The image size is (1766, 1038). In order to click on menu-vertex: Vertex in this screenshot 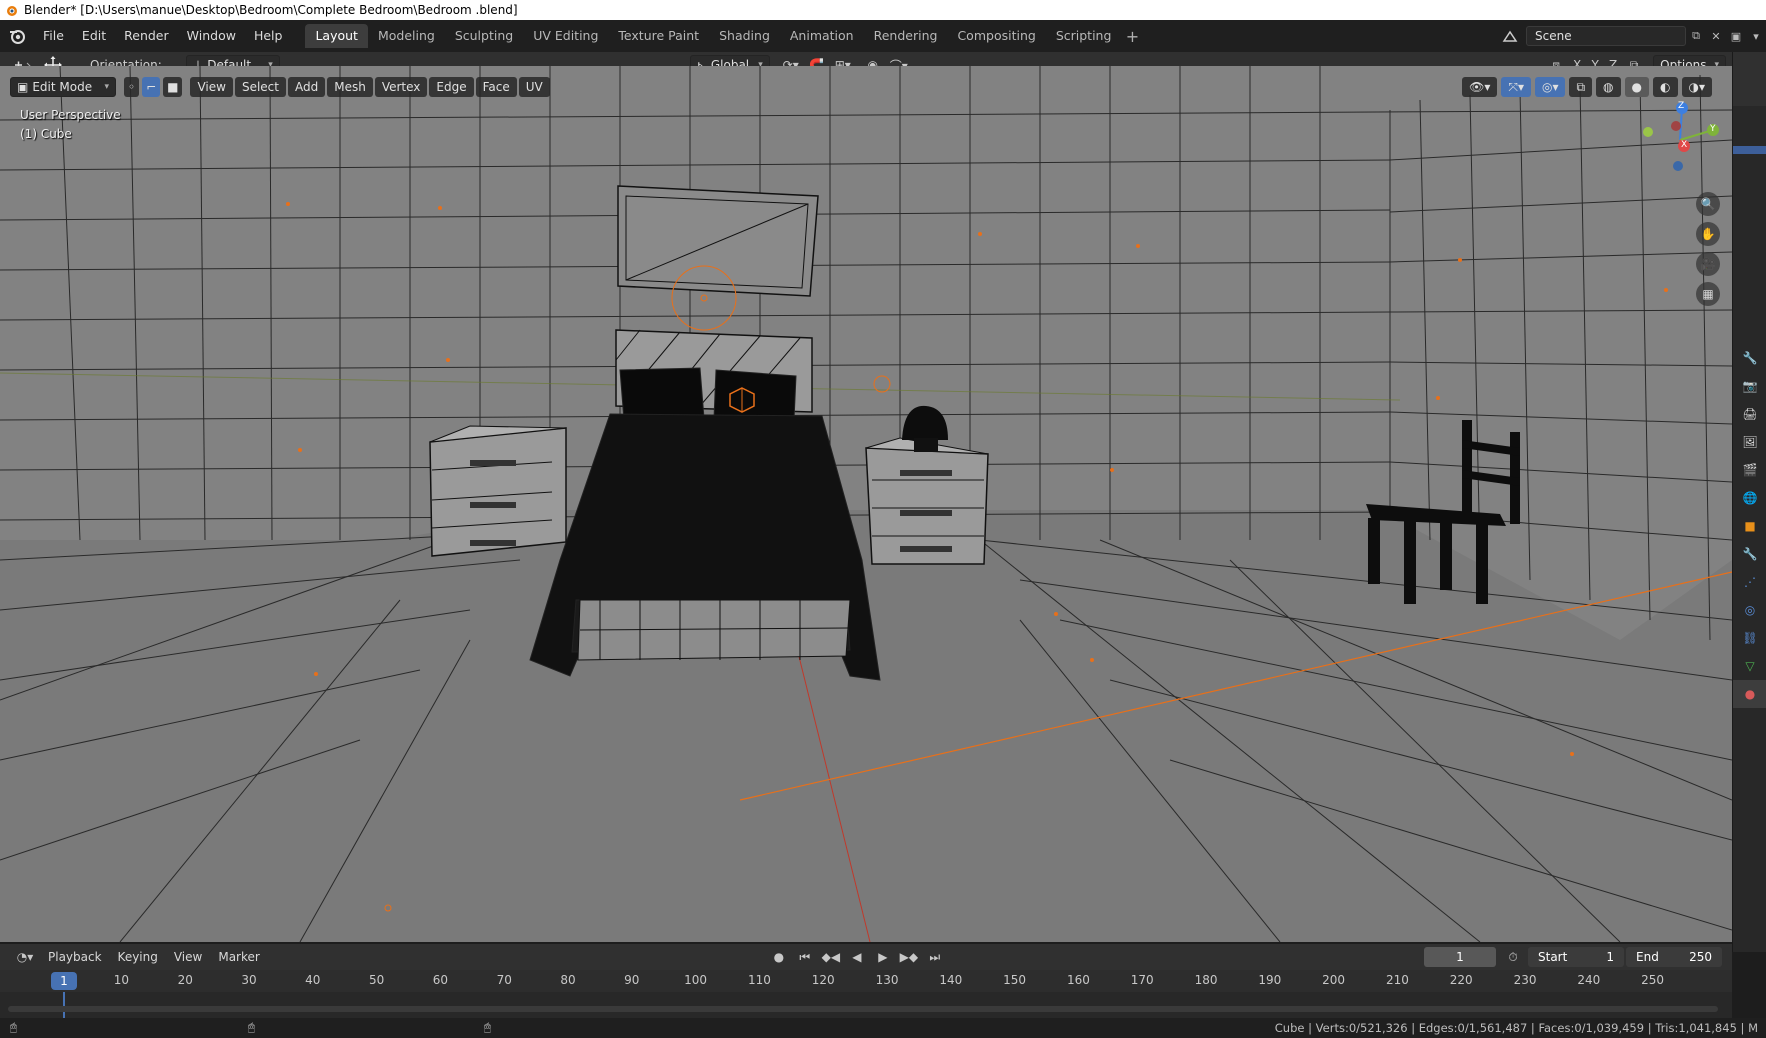, I will do `click(401, 87)`.